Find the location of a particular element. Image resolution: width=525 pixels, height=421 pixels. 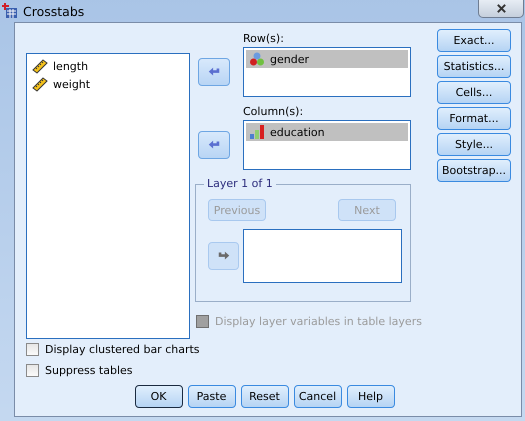

rows-list: gender is located at coordinates (327, 72).